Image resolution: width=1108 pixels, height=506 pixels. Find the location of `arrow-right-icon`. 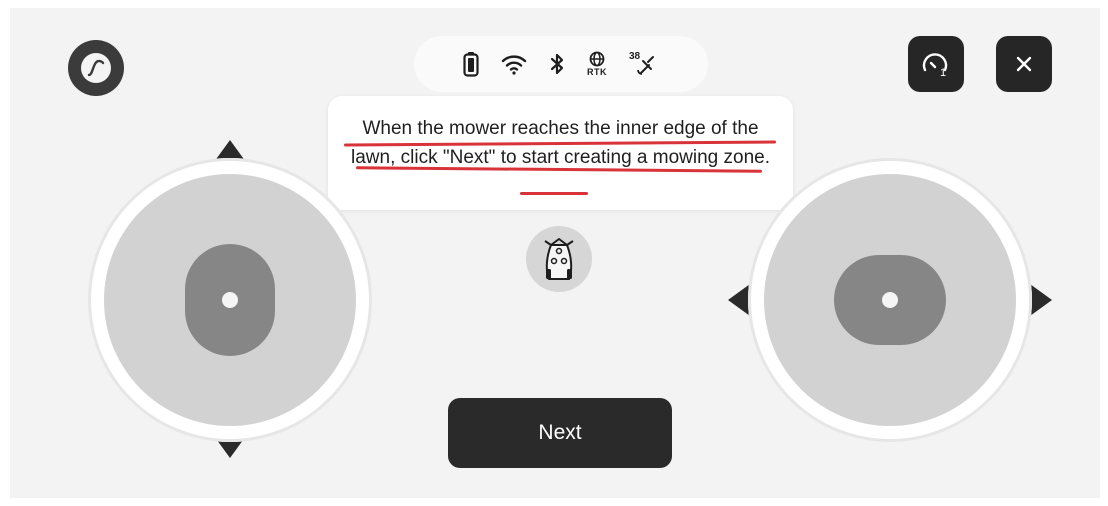

arrow-right-icon is located at coordinates (1041, 300).